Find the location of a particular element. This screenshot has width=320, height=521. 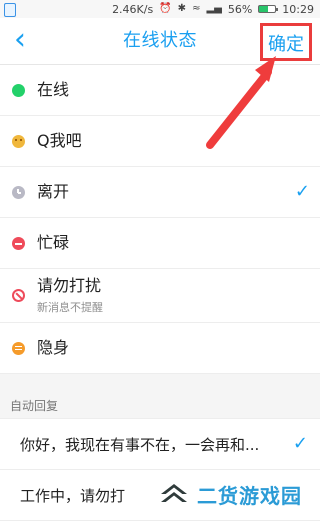

status-bar: 2.46K/s ⏰ ✱ ≈ ▂▄ 56% 10:29 is located at coordinates (160, 9).